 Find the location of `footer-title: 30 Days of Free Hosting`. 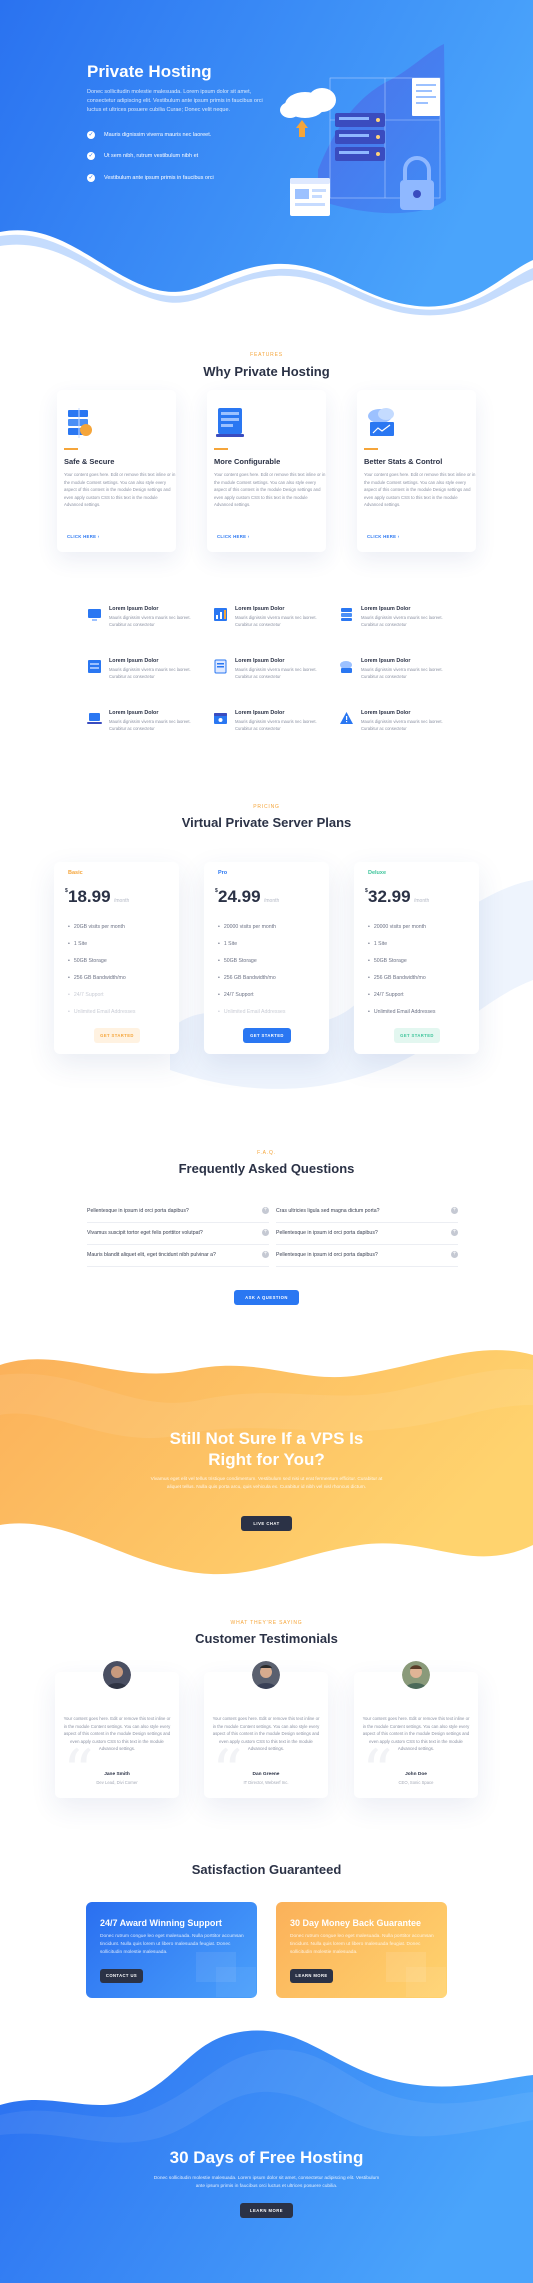

footer-title: 30 Days of Free Hosting is located at coordinates (266, 2157).